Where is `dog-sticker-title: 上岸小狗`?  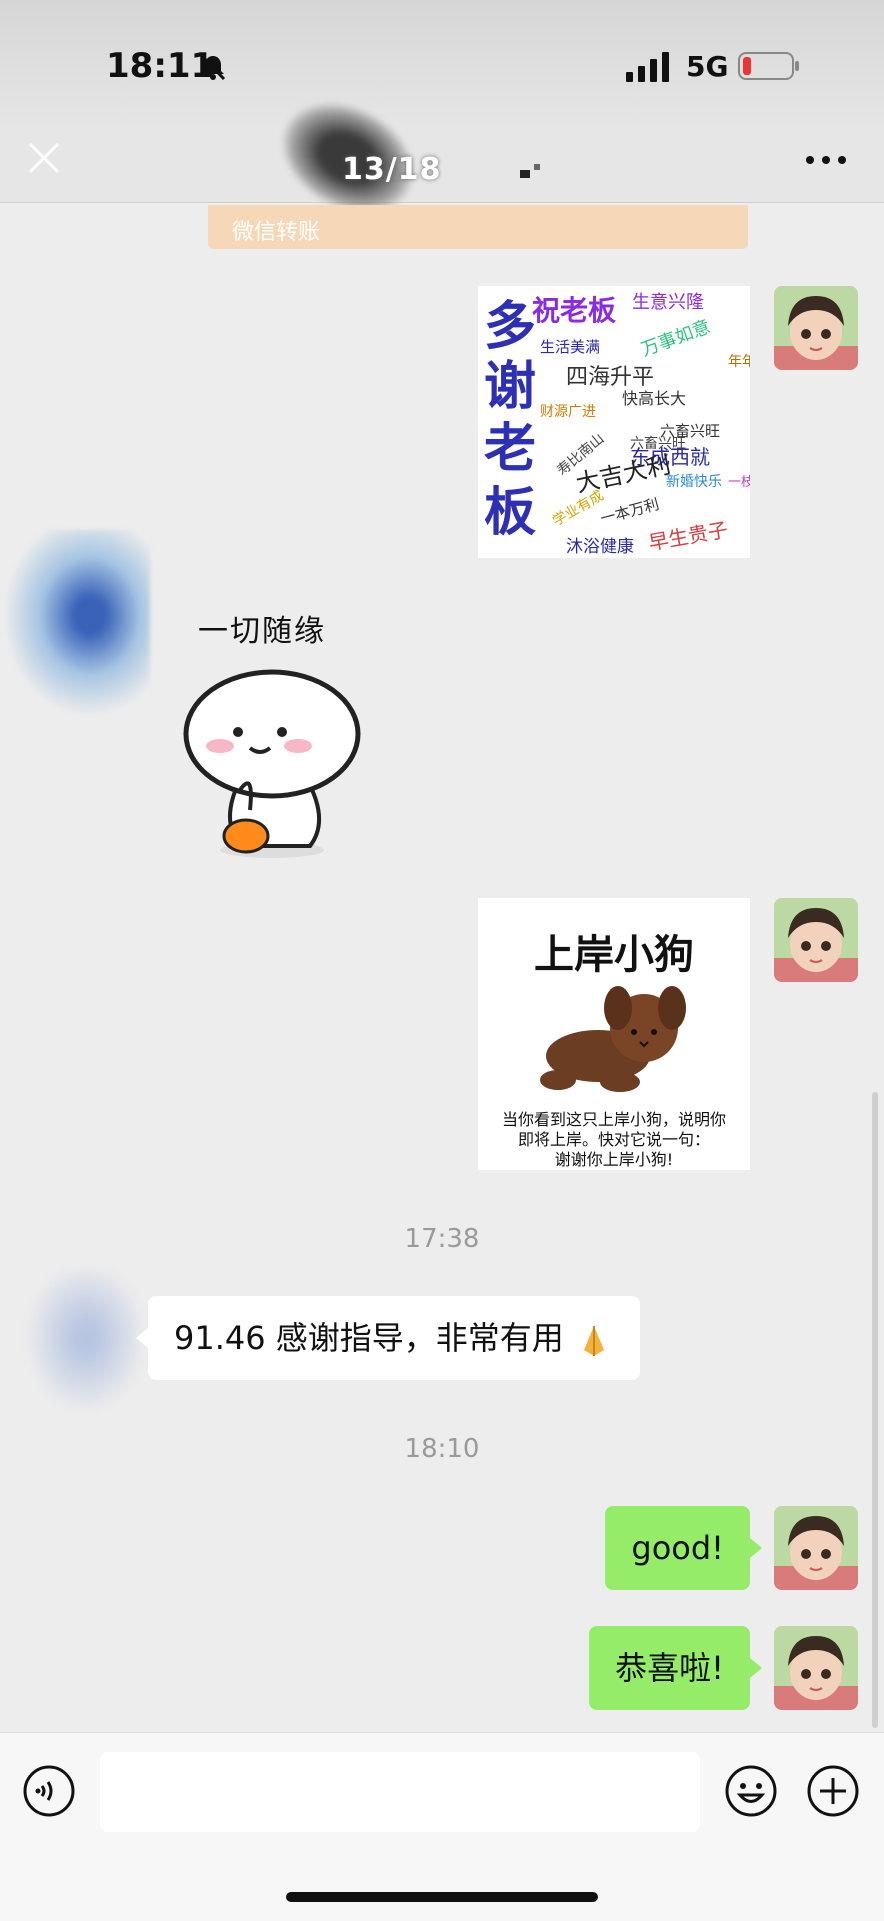 dog-sticker-title: 上岸小狗 is located at coordinates (614, 955).